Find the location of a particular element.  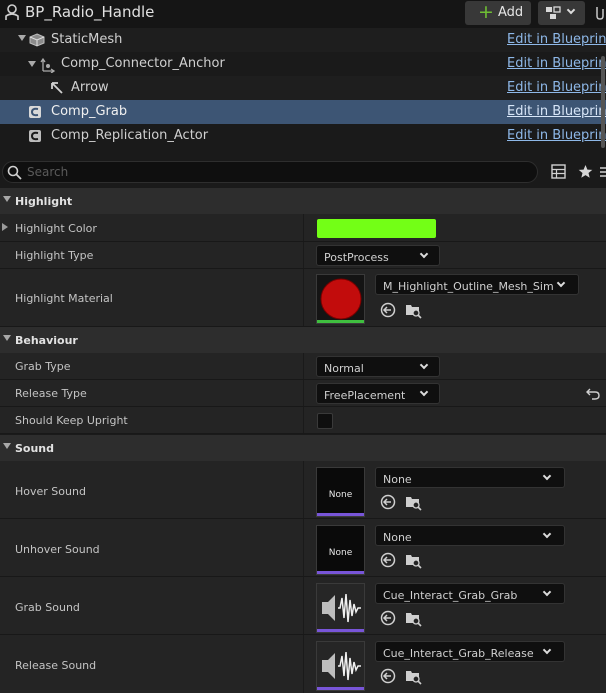

keep-upright-checkbox is located at coordinates (325, 421).